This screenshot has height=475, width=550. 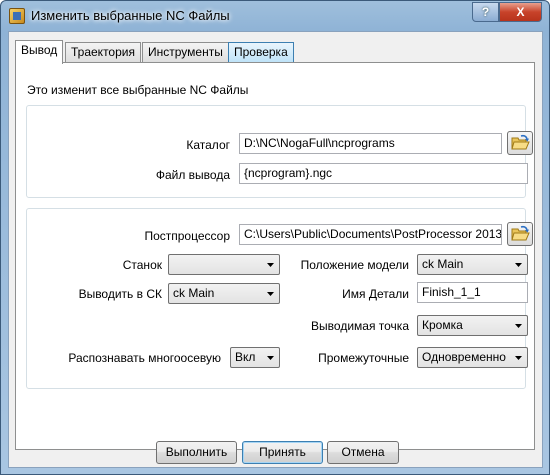 I want to click on output-point-value: Кромка, so click(x=442, y=325).